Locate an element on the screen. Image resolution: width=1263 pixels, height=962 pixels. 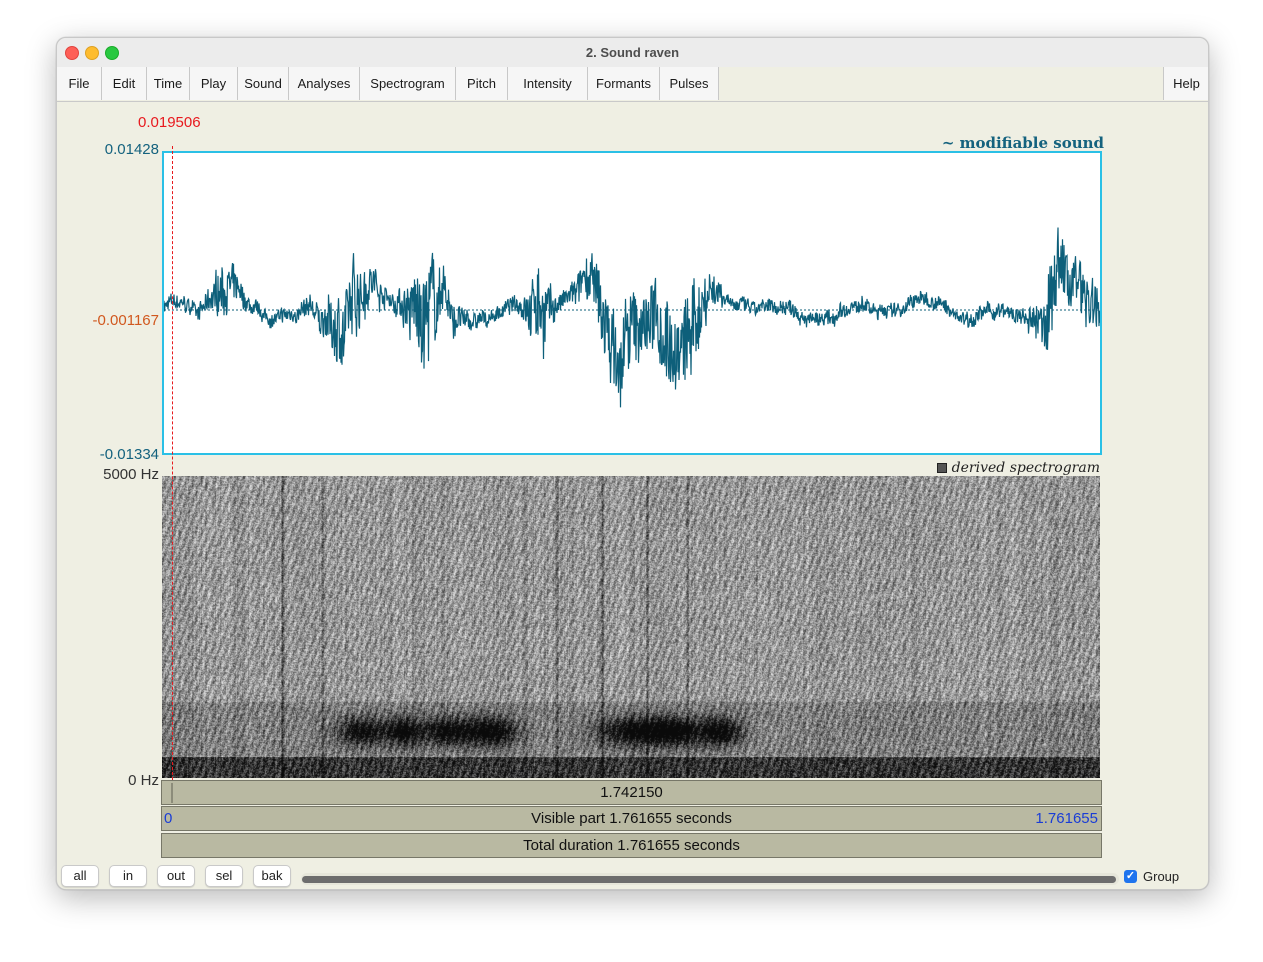
total-duration-bar: Total duration 1.761655 seconds is located at coordinates (631, 845).